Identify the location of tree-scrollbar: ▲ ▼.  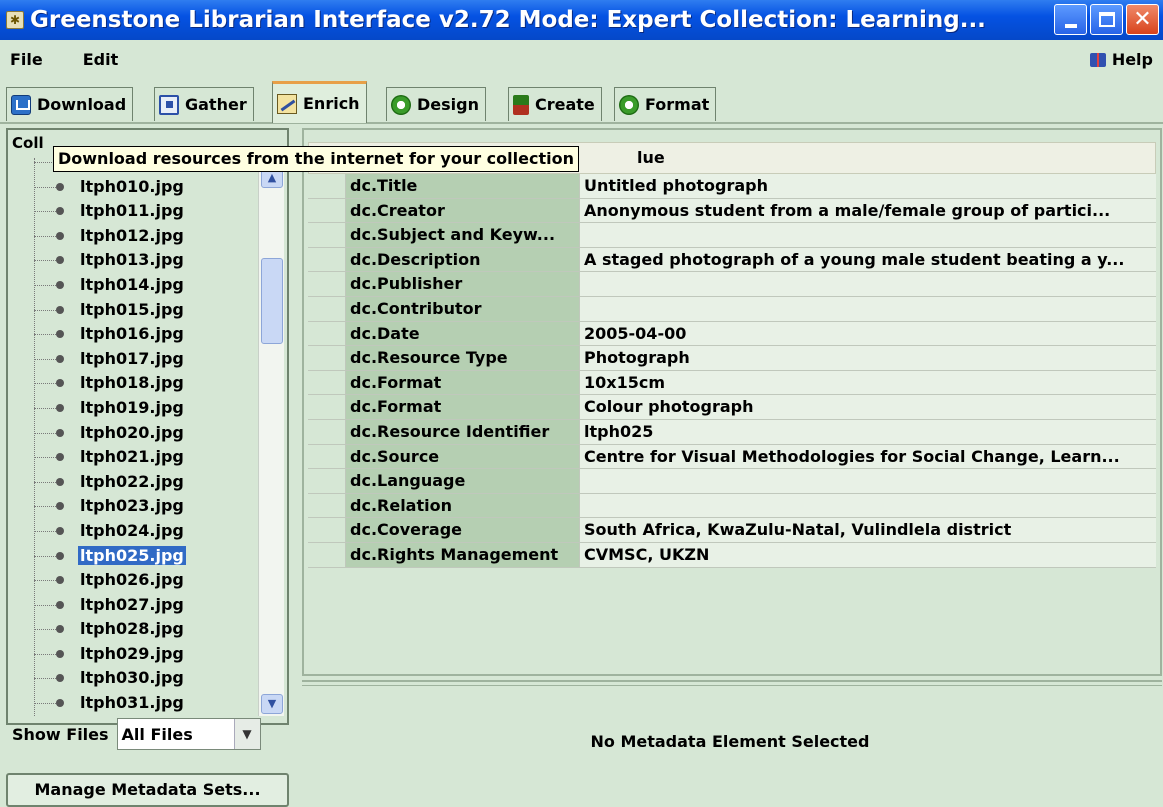
(271, 441).